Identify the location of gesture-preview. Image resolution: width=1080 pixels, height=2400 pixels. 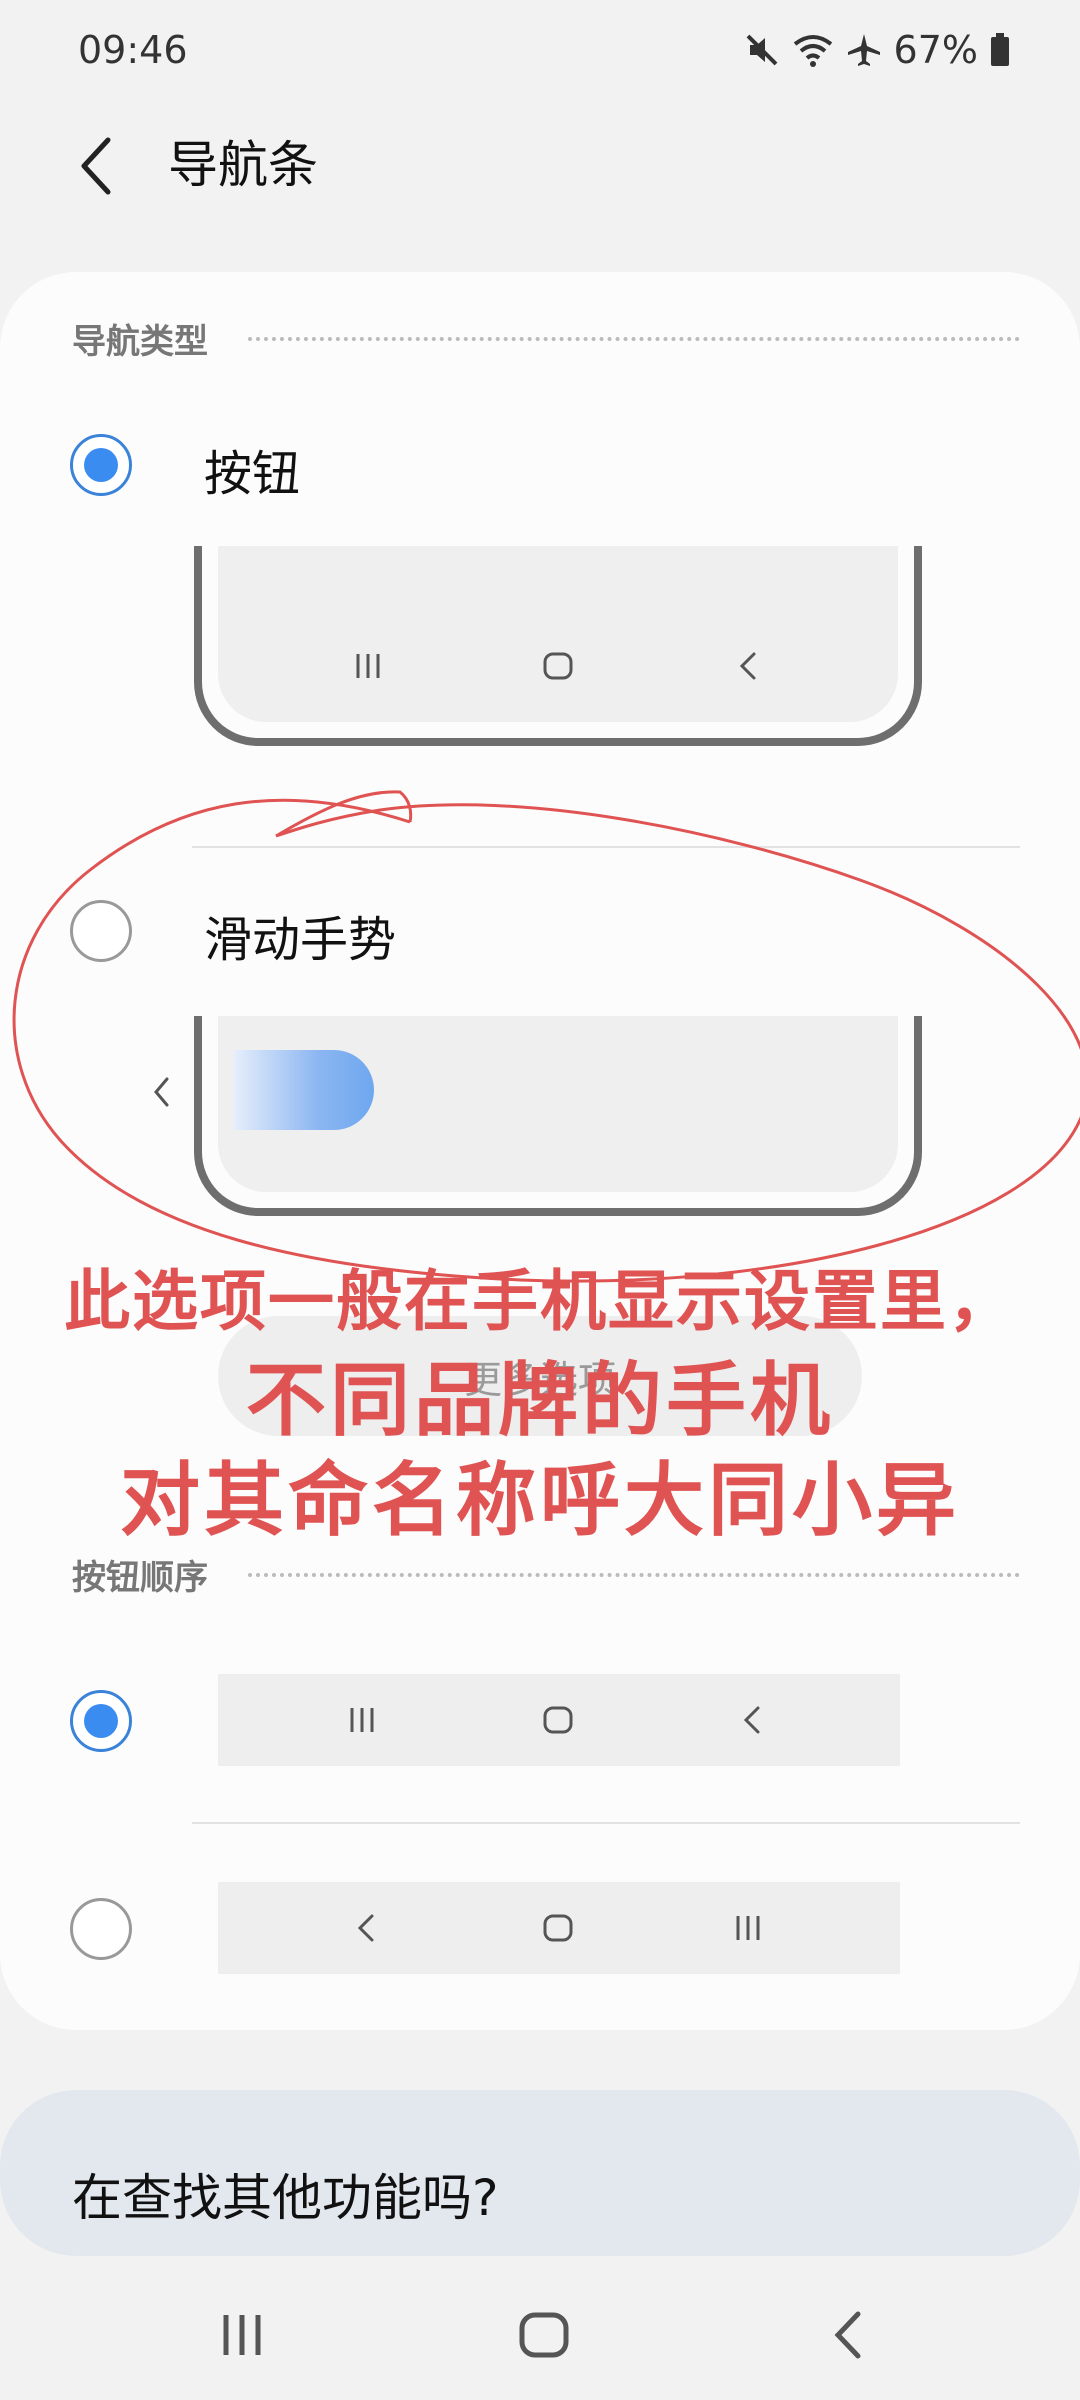
(558, 1116).